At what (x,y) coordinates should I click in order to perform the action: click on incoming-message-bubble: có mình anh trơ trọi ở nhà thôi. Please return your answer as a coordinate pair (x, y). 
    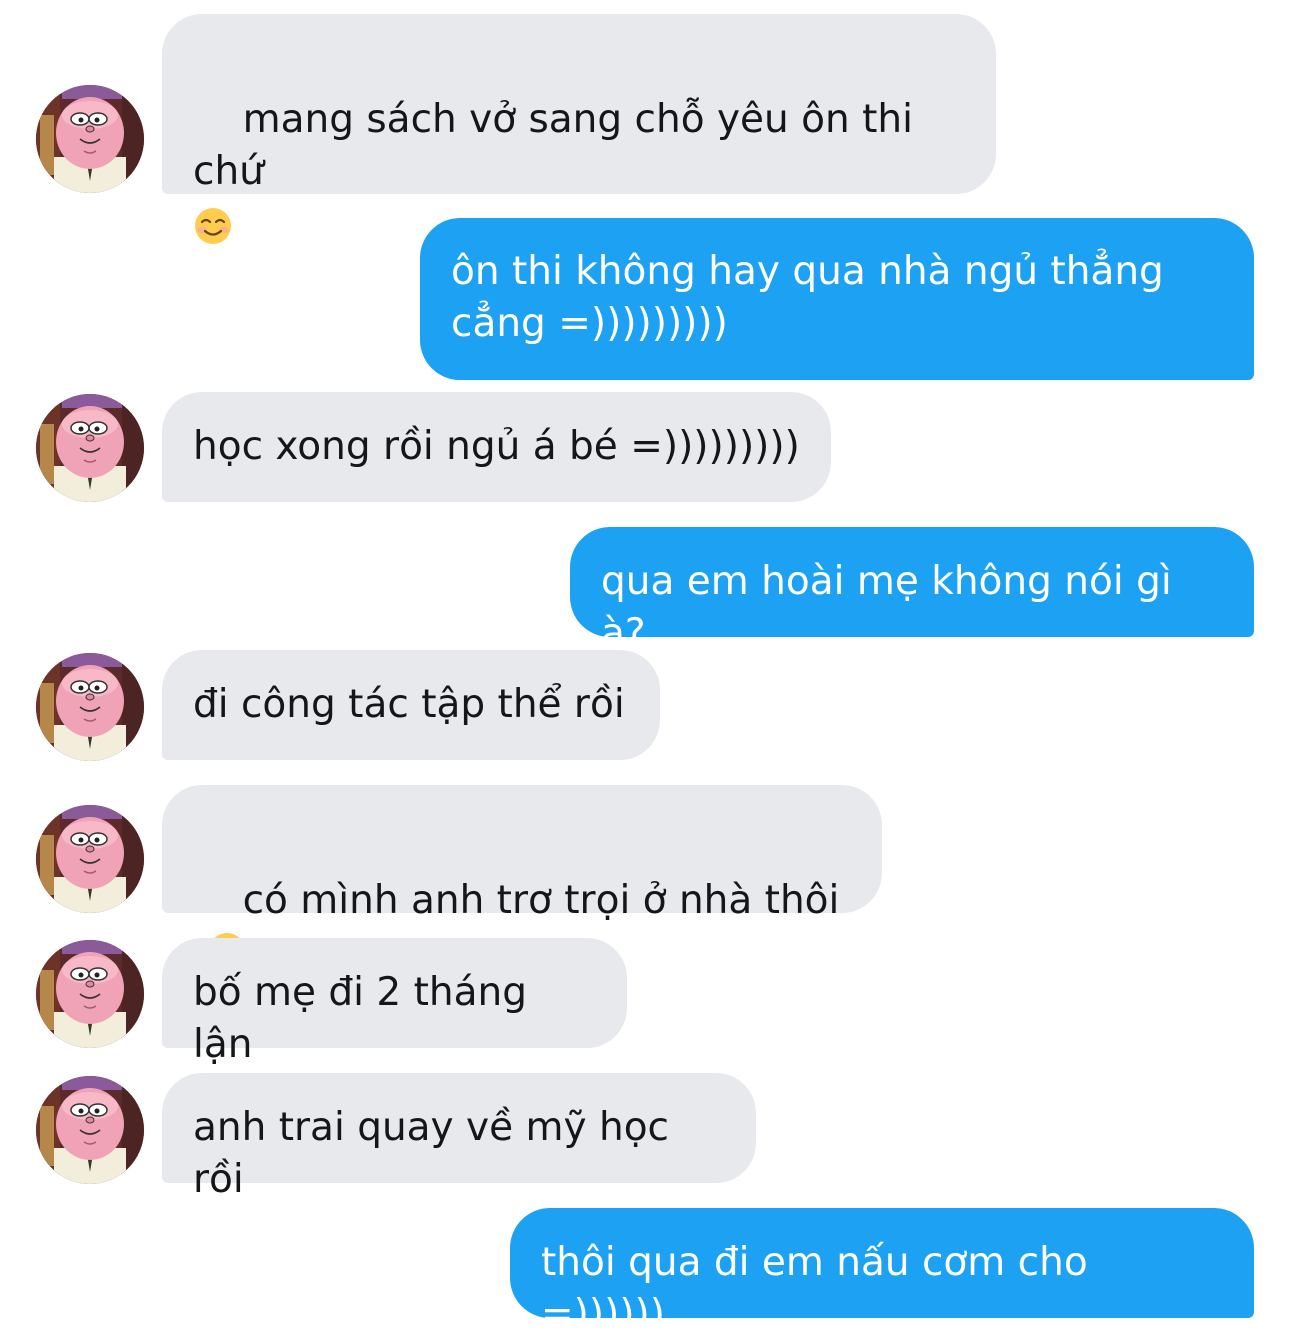
    Looking at the image, I should click on (522, 849).